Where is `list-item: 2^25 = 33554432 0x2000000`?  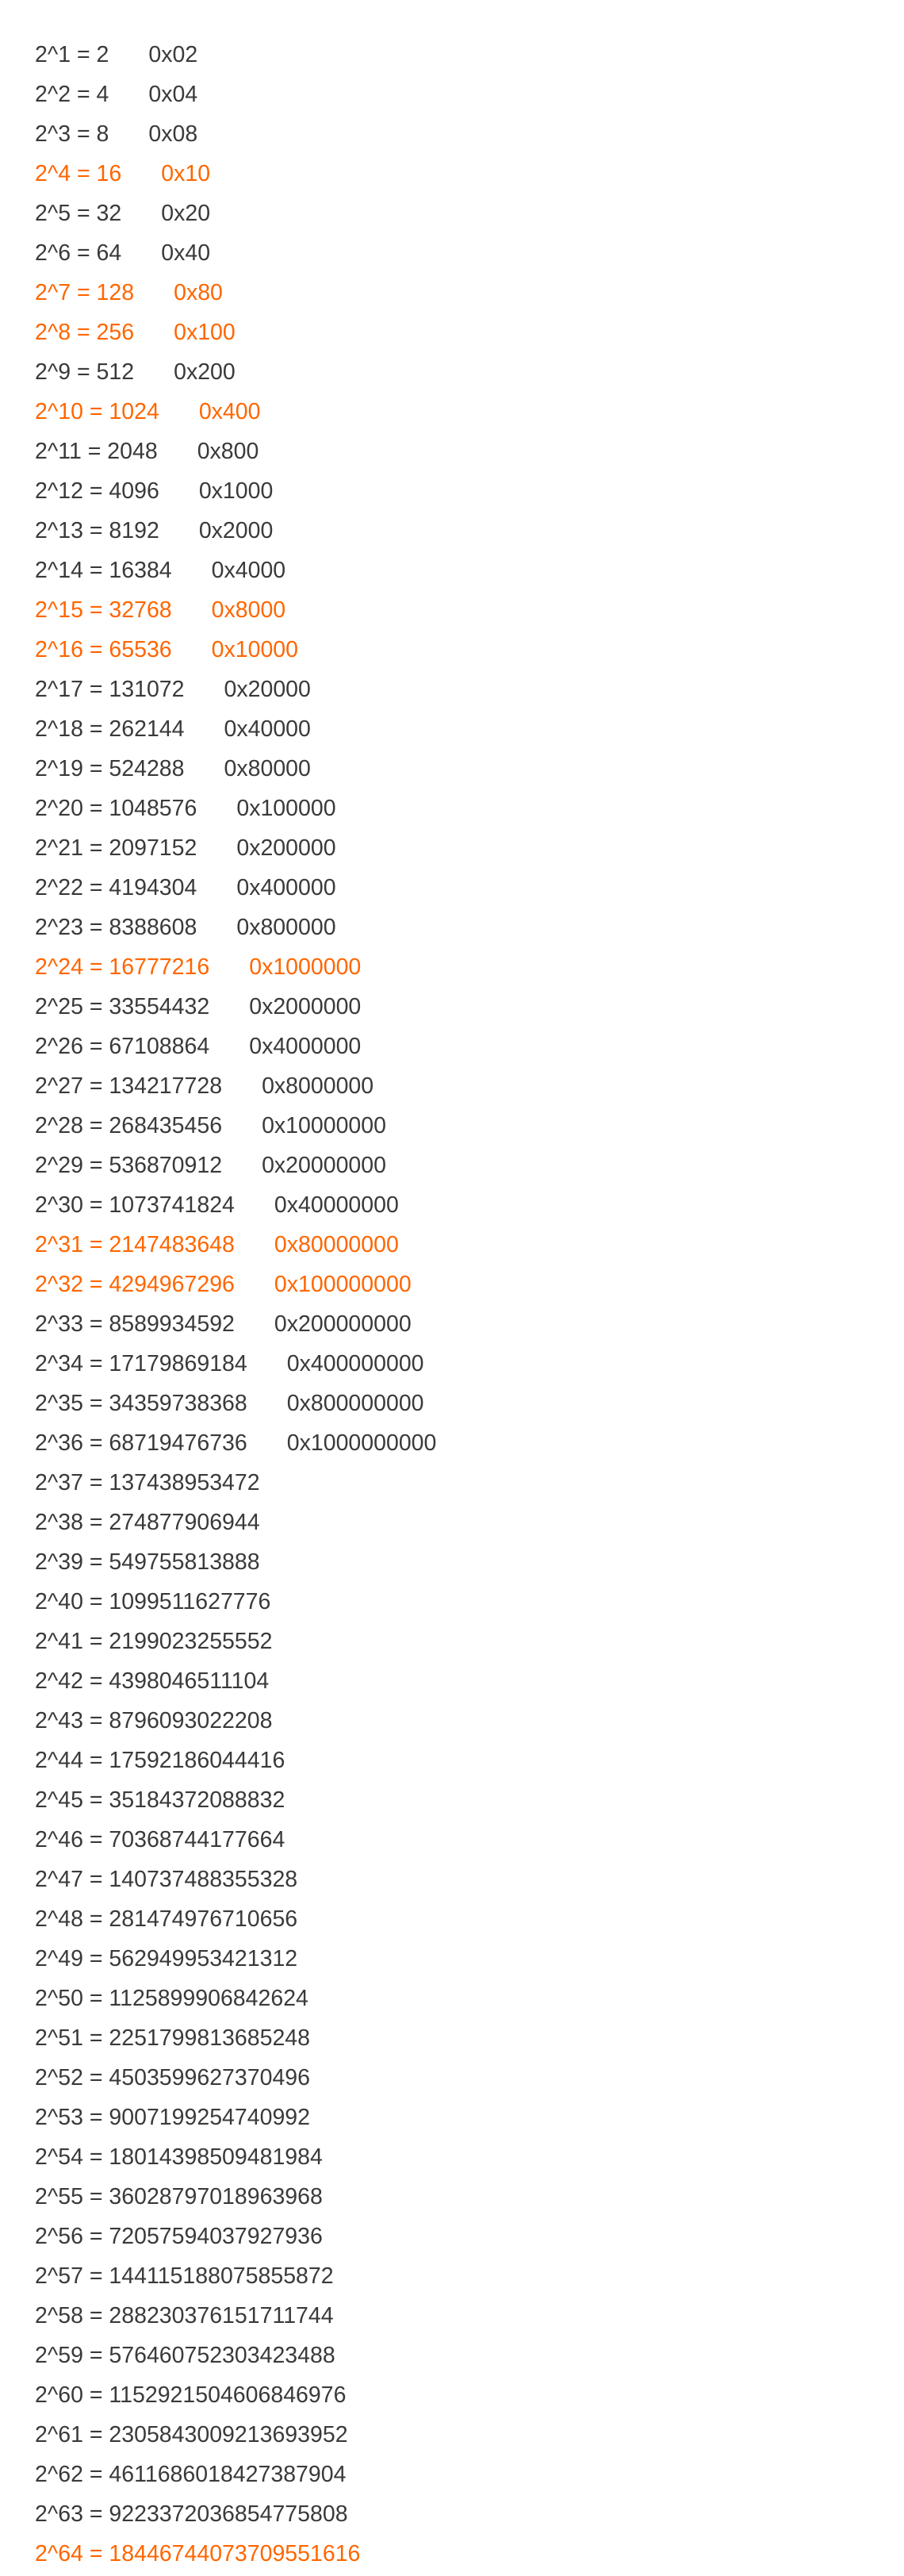
list-item: 2^25 = 33554432 0x2000000 is located at coordinates (452, 1007).